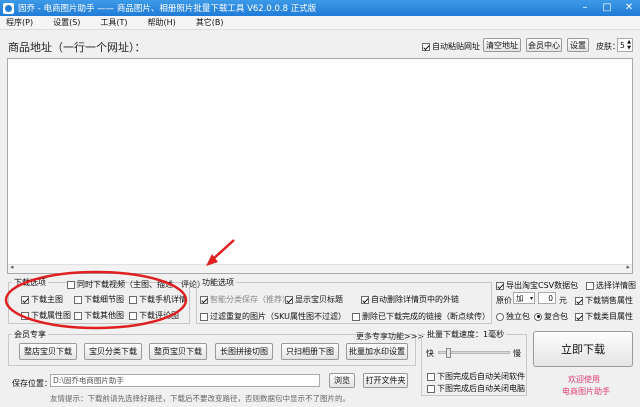 This screenshot has width=640, height=407. I want to click on speed-slider, so click(474, 353).